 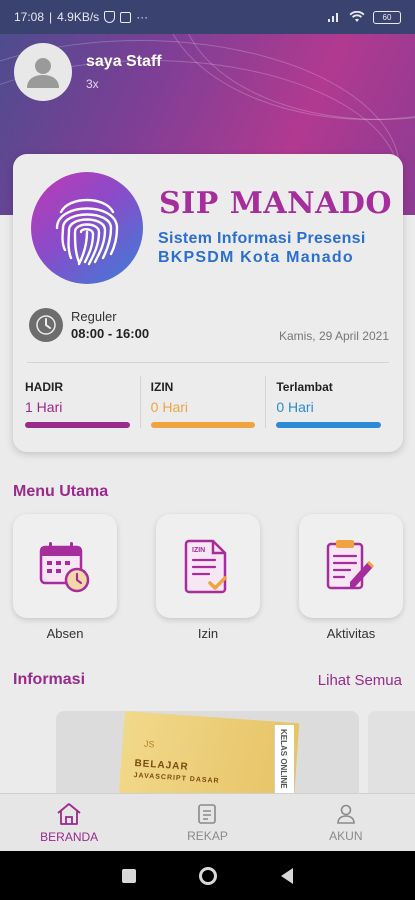 I want to click on menu-izin-button: IZIN, so click(x=208, y=566).